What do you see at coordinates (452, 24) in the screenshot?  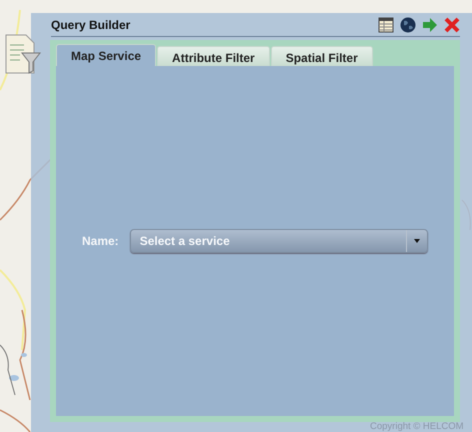 I see `close-icon` at bounding box center [452, 24].